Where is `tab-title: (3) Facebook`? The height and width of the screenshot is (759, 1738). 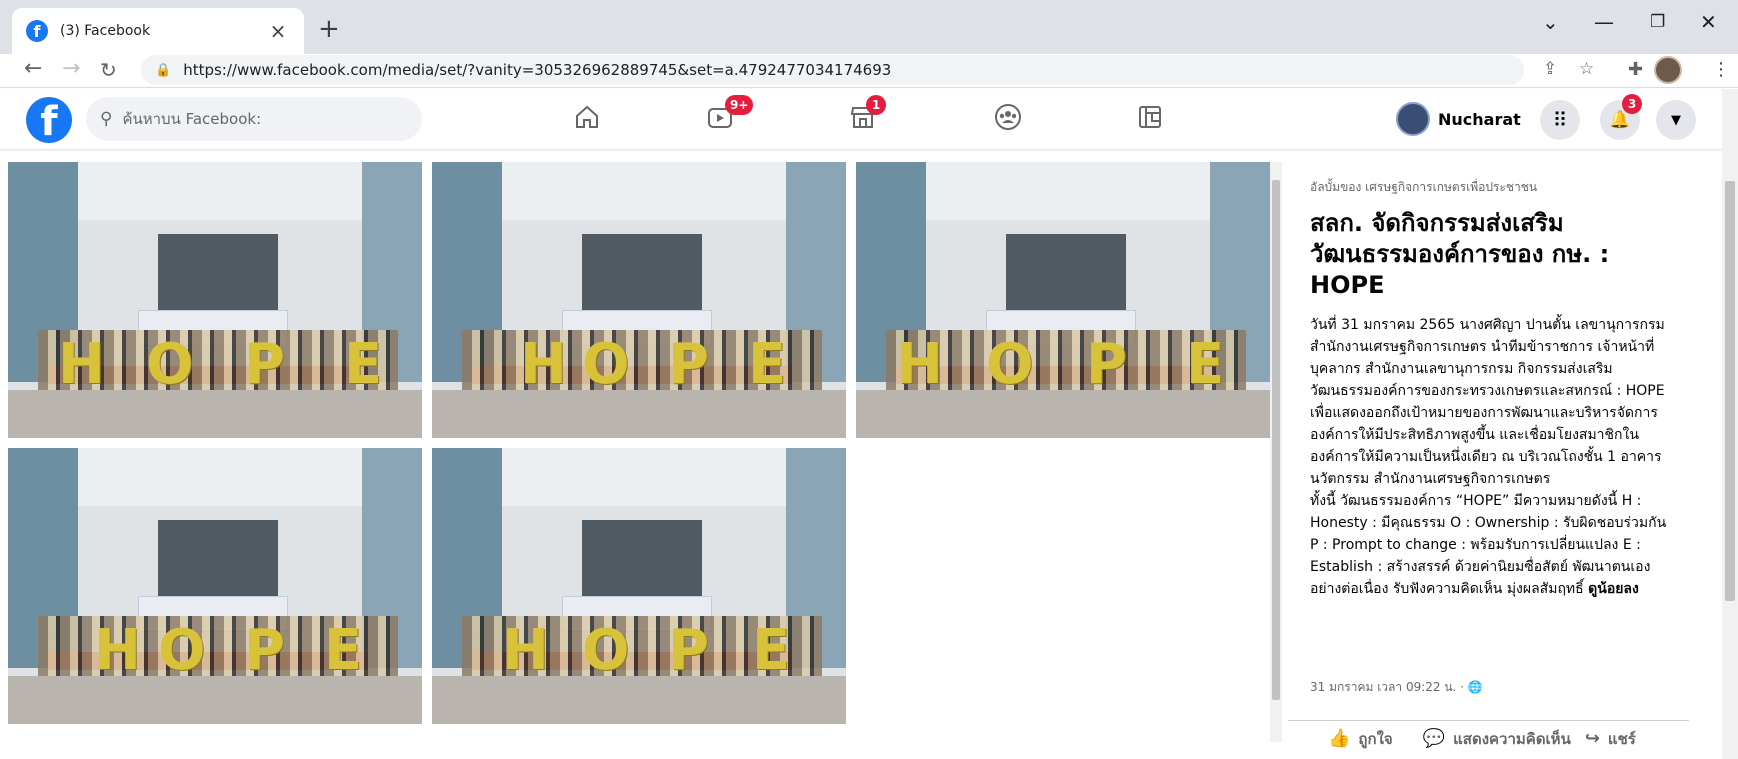
tab-title: (3) Facebook is located at coordinates (105, 31).